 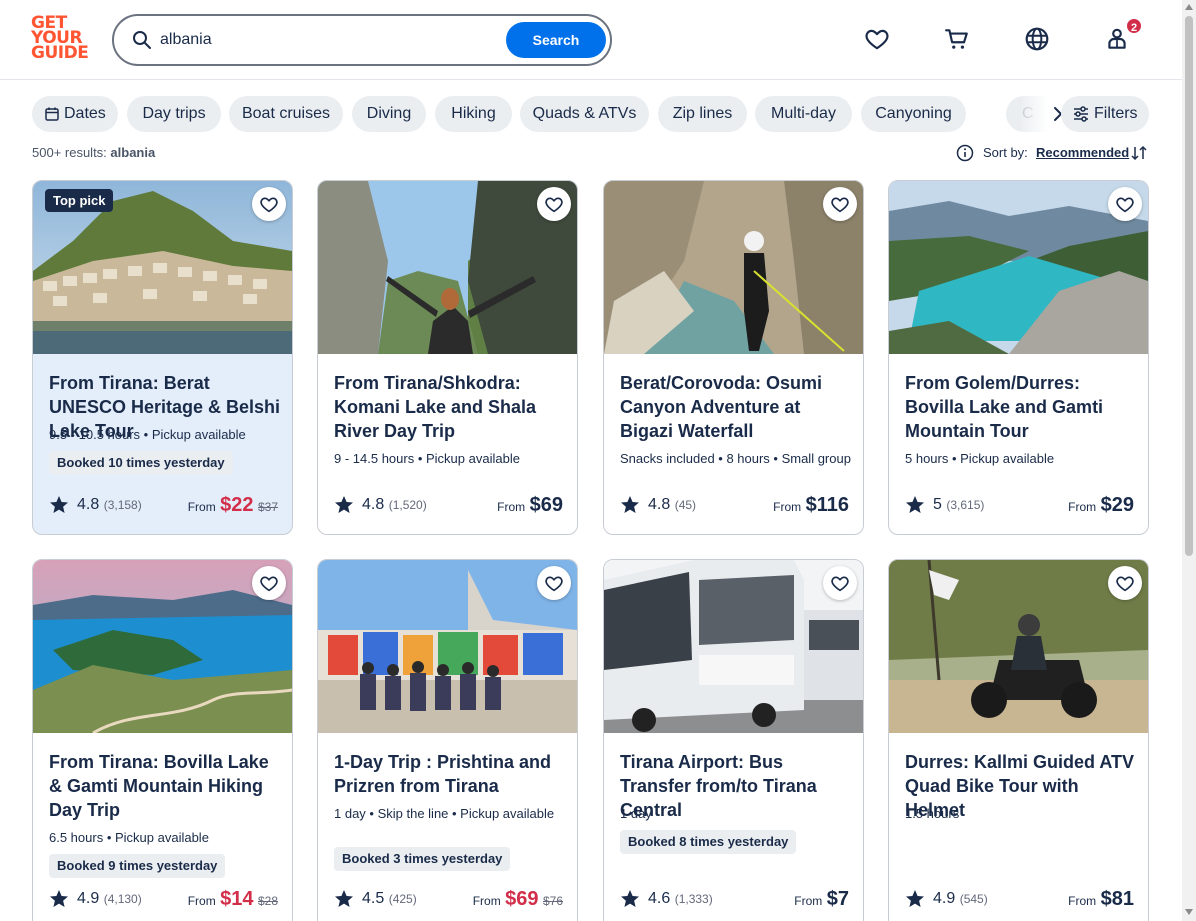 What do you see at coordinates (685, 505) in the screenshot?
I see `review-count: (45)` at bounding box center [685, 505].